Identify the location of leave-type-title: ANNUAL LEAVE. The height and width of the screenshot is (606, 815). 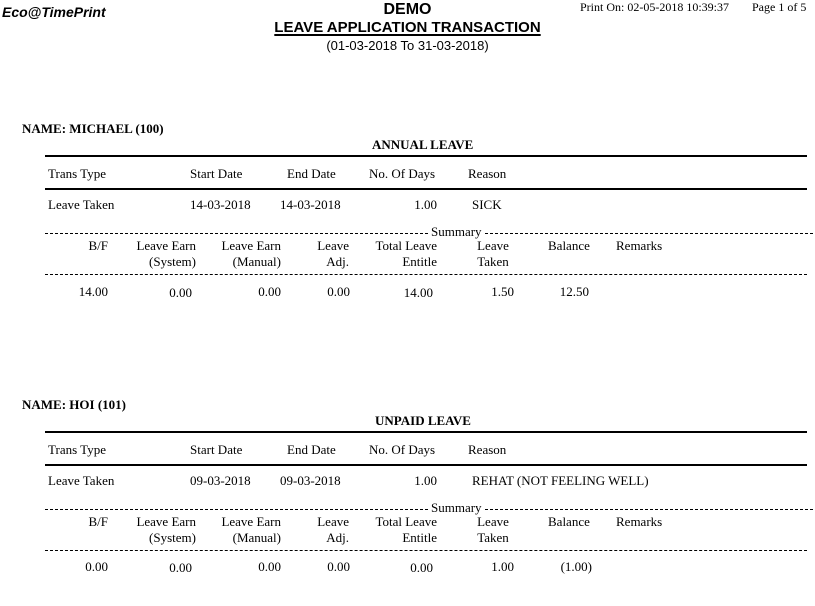
(423, 144).